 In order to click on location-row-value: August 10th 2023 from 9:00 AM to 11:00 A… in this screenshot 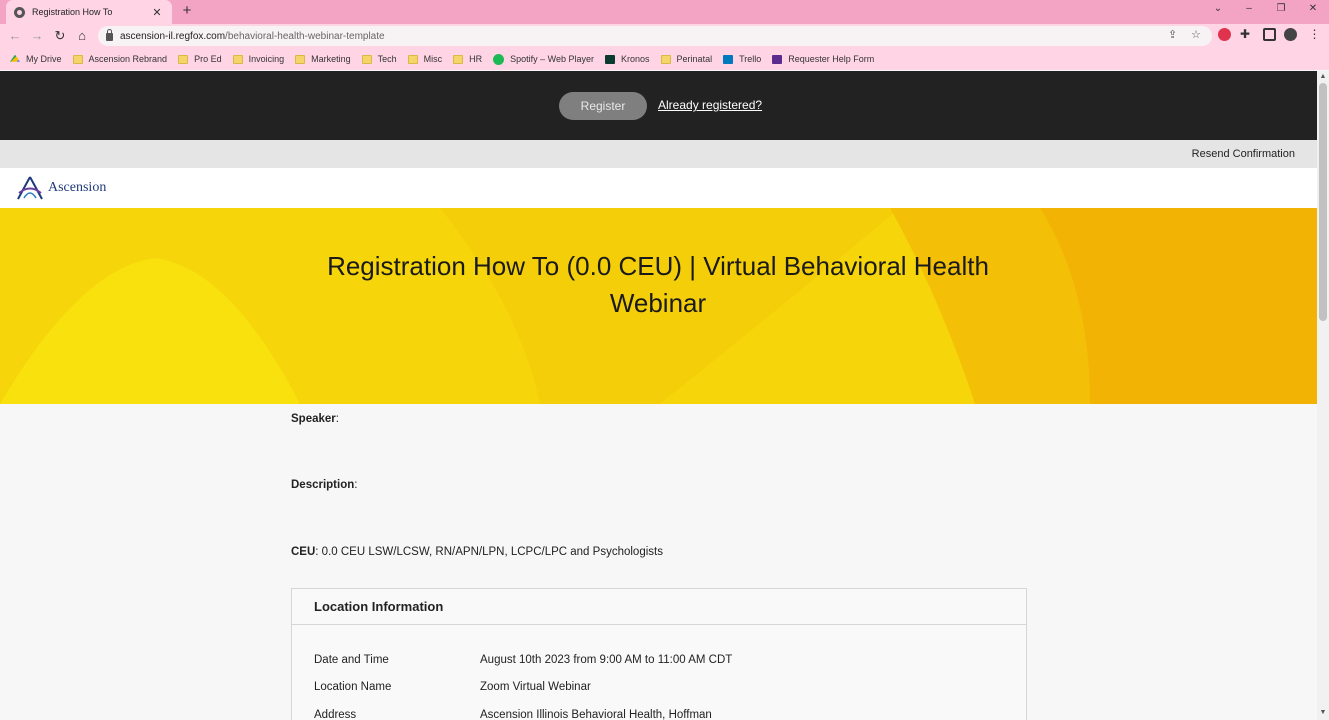, I will do `click(606, 660)`.